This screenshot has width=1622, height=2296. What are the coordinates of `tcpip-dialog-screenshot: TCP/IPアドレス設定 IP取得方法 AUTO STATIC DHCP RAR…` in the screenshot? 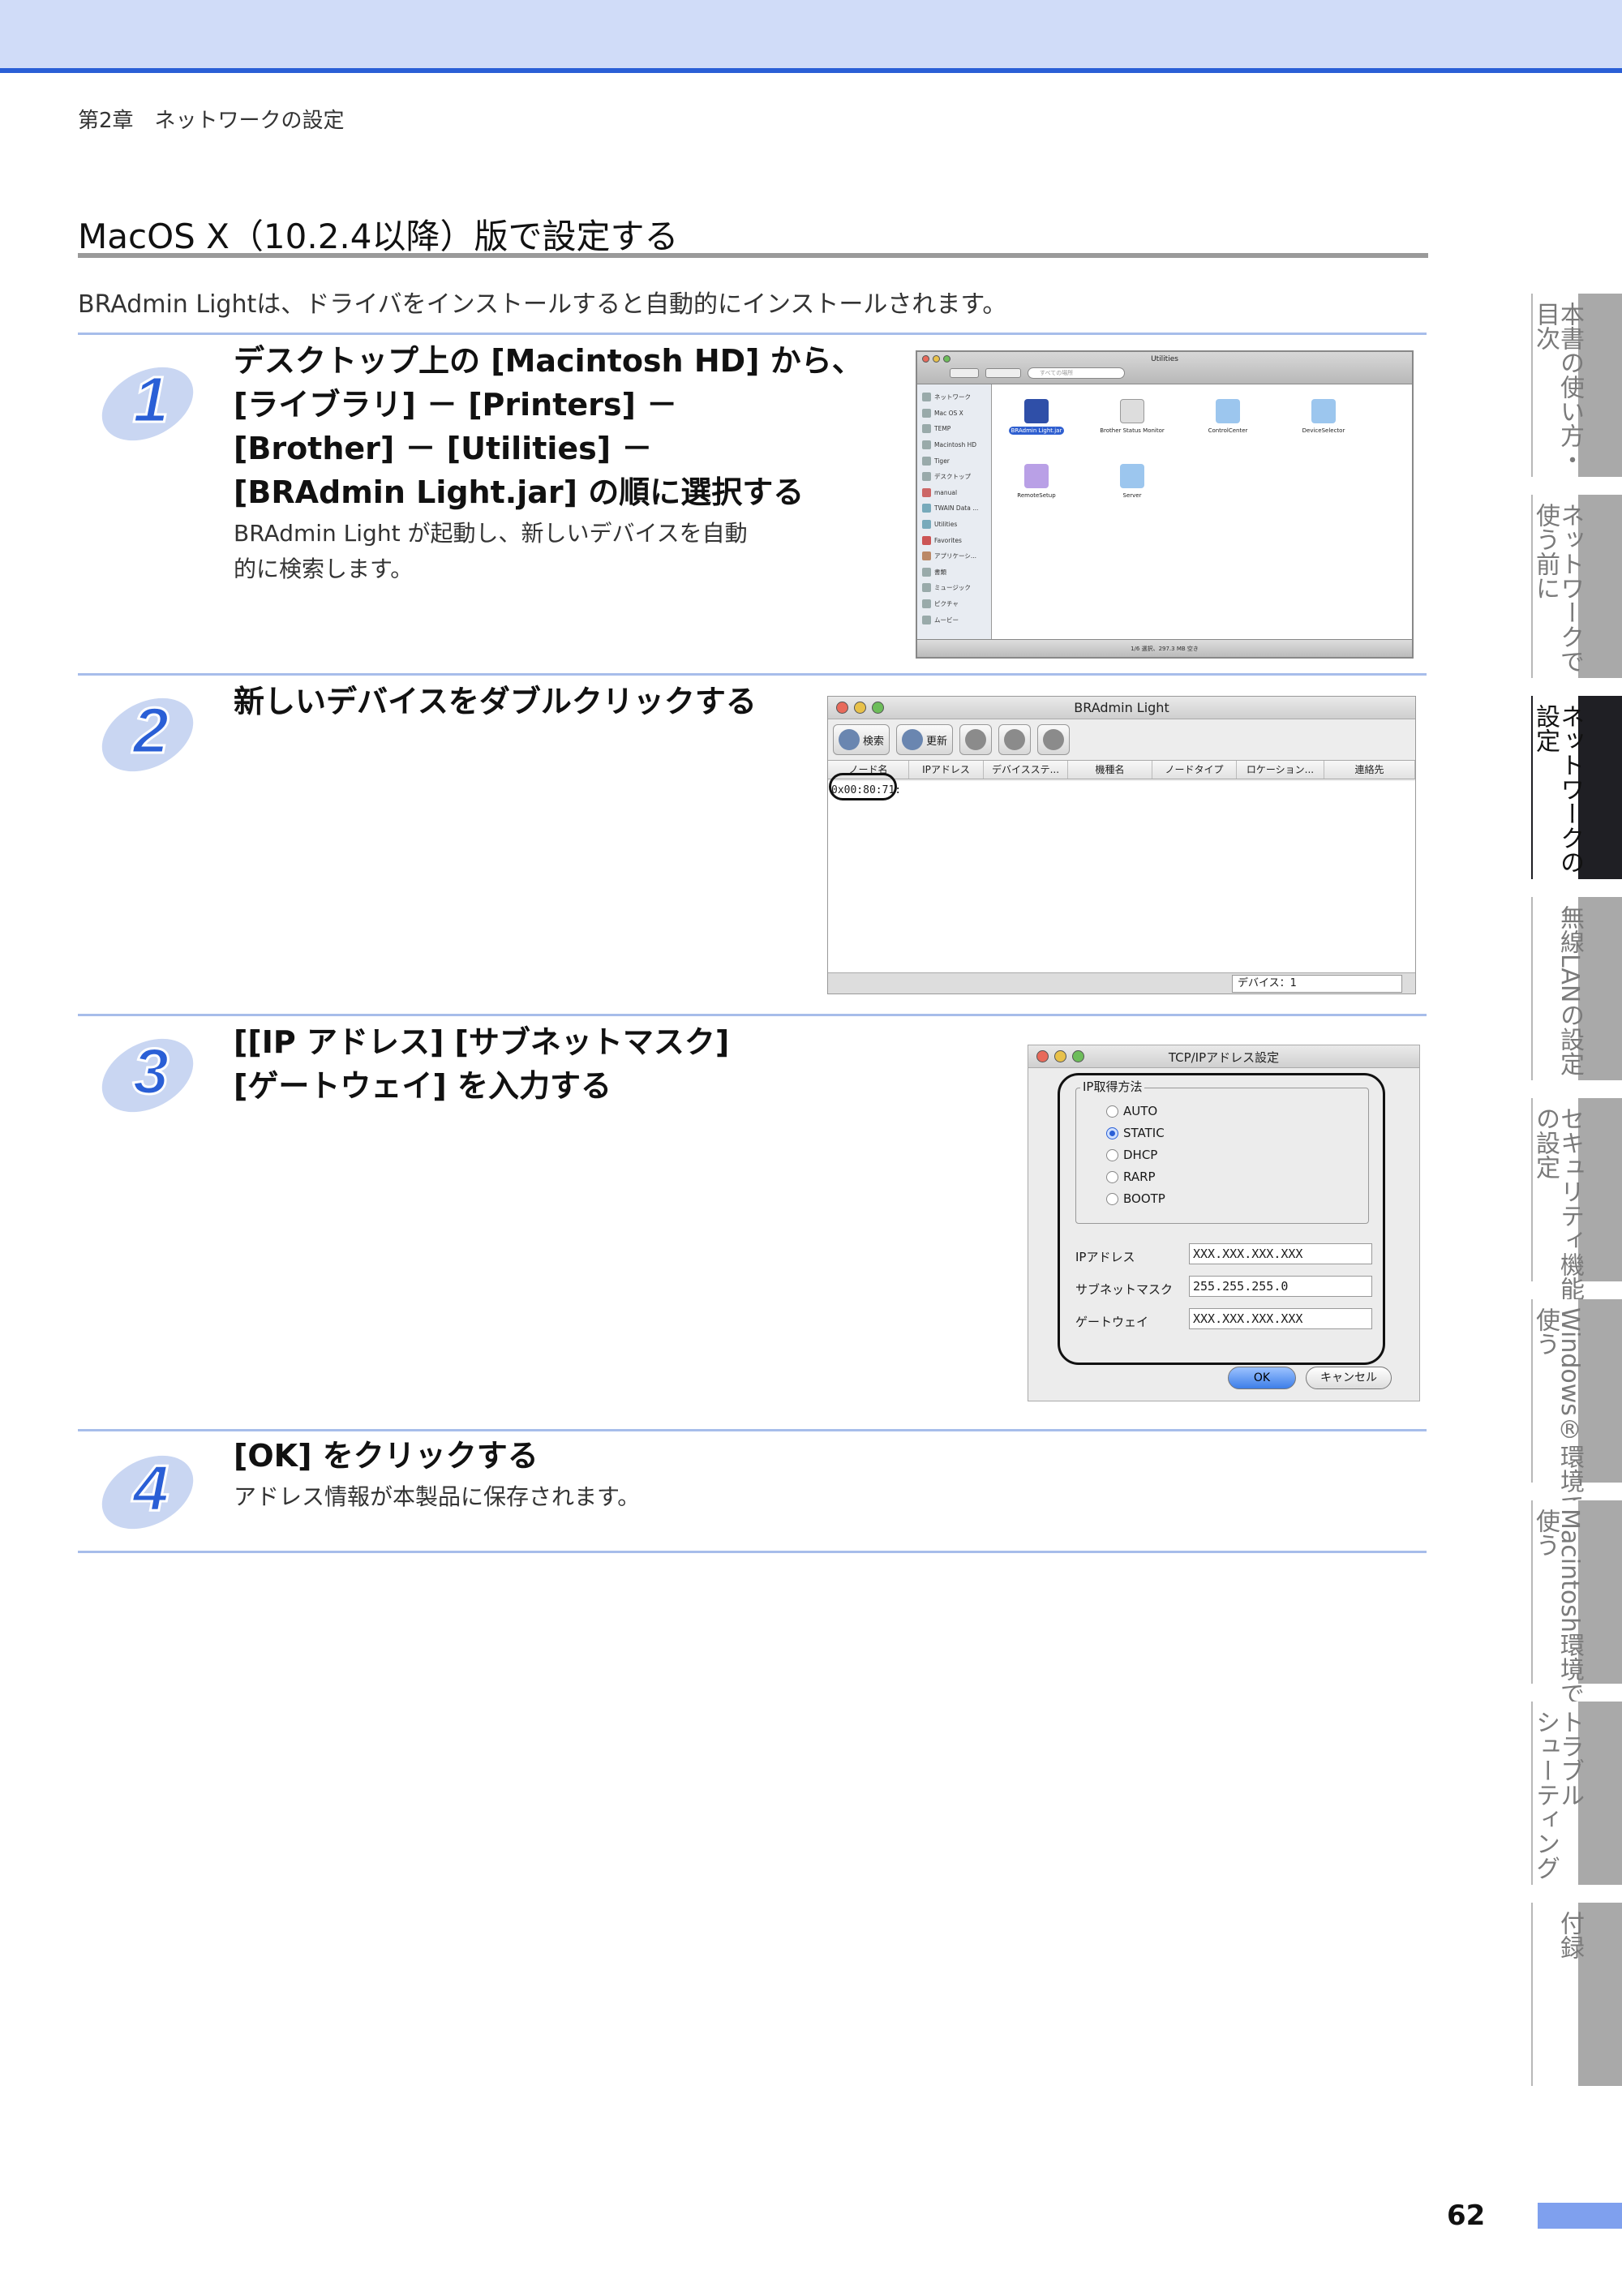 It's located at (1224, 1223).